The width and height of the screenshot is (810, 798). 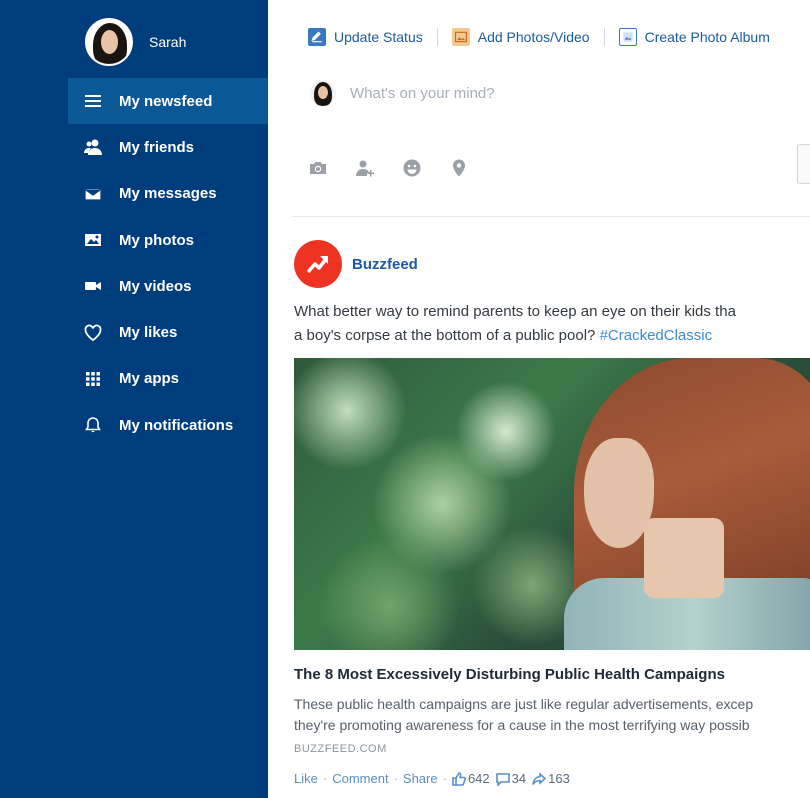 I want to click on post-footer: Like · Comment · Share · 642 34 163, so click(x=435, y=778).